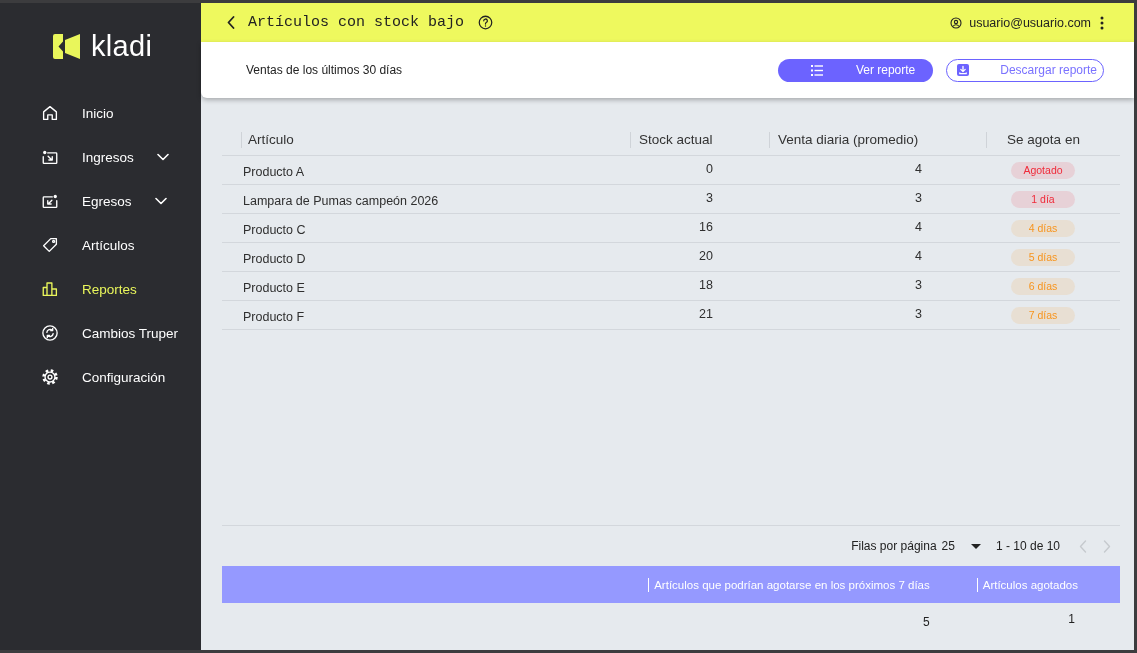  What do you see at coordinates (50, 245) in the screenshot?
I see `tag-icon` at bounding box center [50, 245].